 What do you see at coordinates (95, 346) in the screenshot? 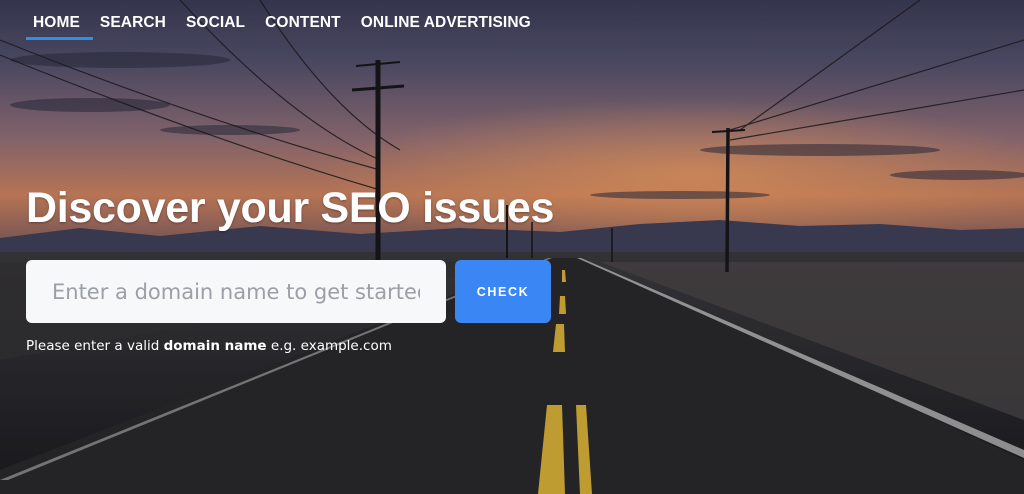
I see `hint-prefix: Please enter a valid` at bounding box center [95, 346].